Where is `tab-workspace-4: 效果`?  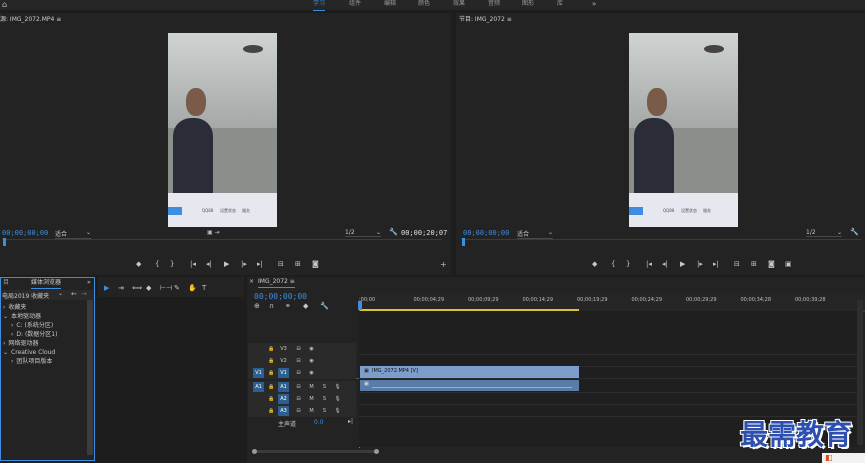 tab-workspace-4: 效果 is located at coordinates (459, 5).